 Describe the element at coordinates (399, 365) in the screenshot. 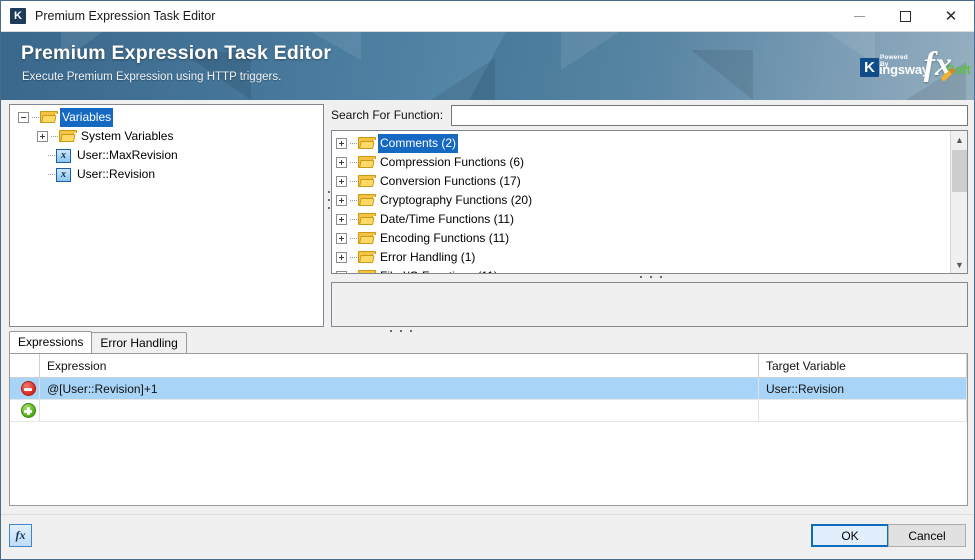

I see `grid-header-expression: Expression` at that location.